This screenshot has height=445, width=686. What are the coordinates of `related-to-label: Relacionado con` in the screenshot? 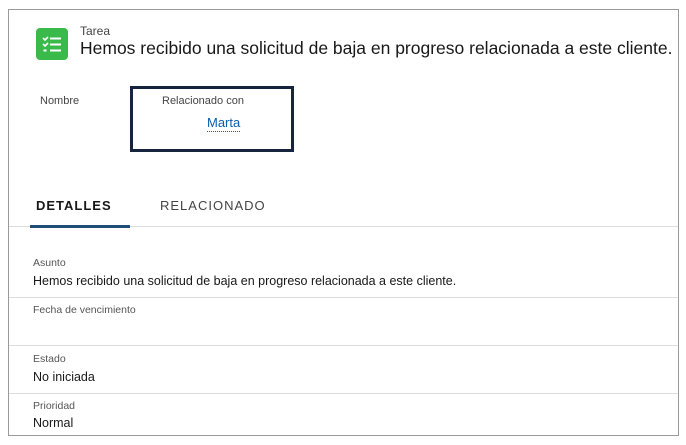 It's located at (203, 101).